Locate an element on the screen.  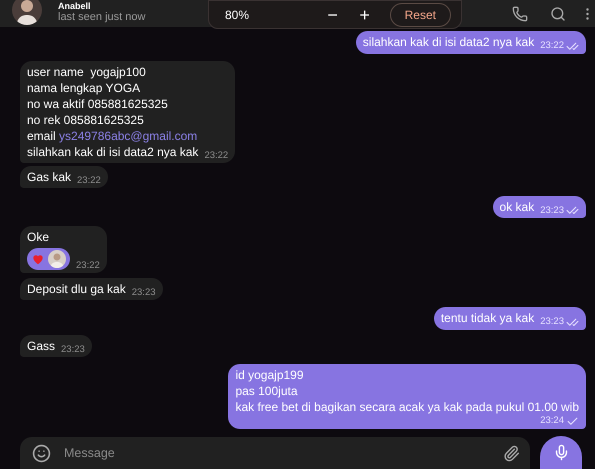
message-text: no wa aktif 085881625325 is located at coordinates (97, 103).